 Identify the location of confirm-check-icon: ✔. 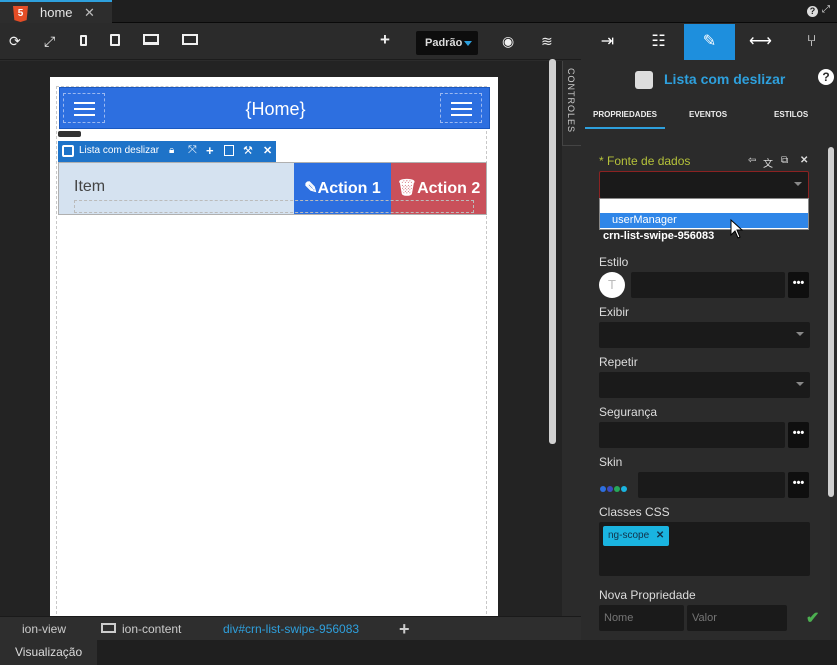
(812, 618).